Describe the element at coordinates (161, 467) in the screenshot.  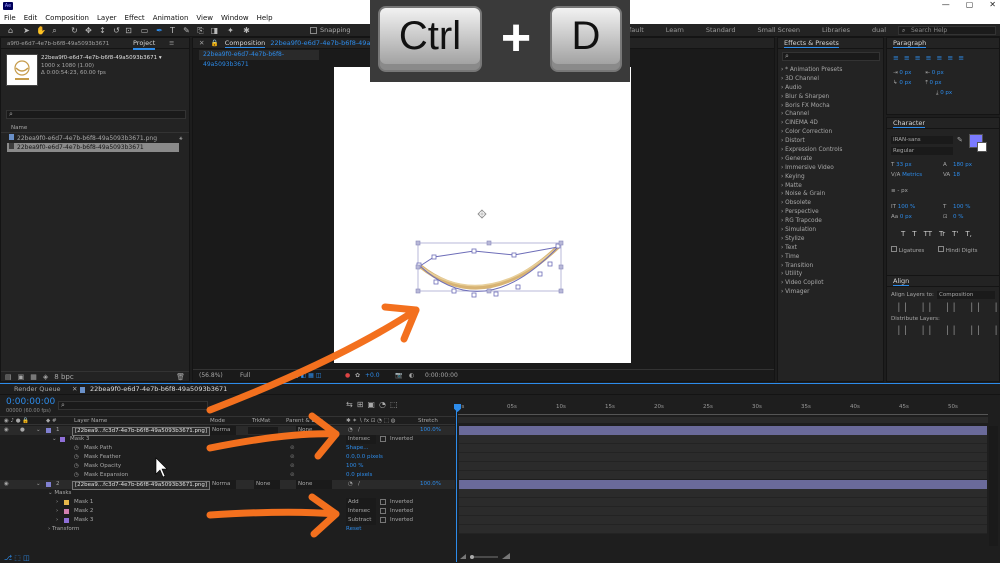
I see `mouse-cursor-icon` at that location.